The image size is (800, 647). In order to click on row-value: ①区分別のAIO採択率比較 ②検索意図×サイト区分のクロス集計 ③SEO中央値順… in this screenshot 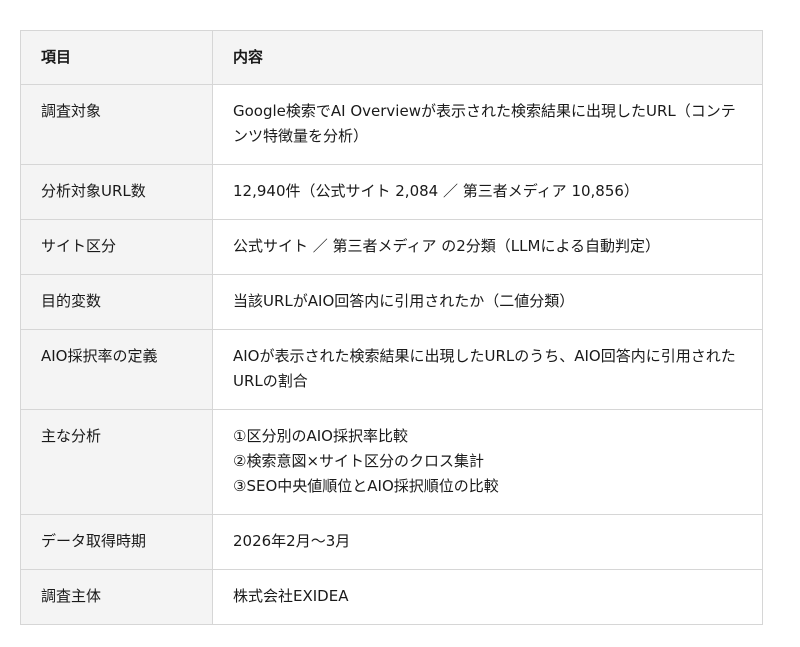, I will do `click(487, 462)`.